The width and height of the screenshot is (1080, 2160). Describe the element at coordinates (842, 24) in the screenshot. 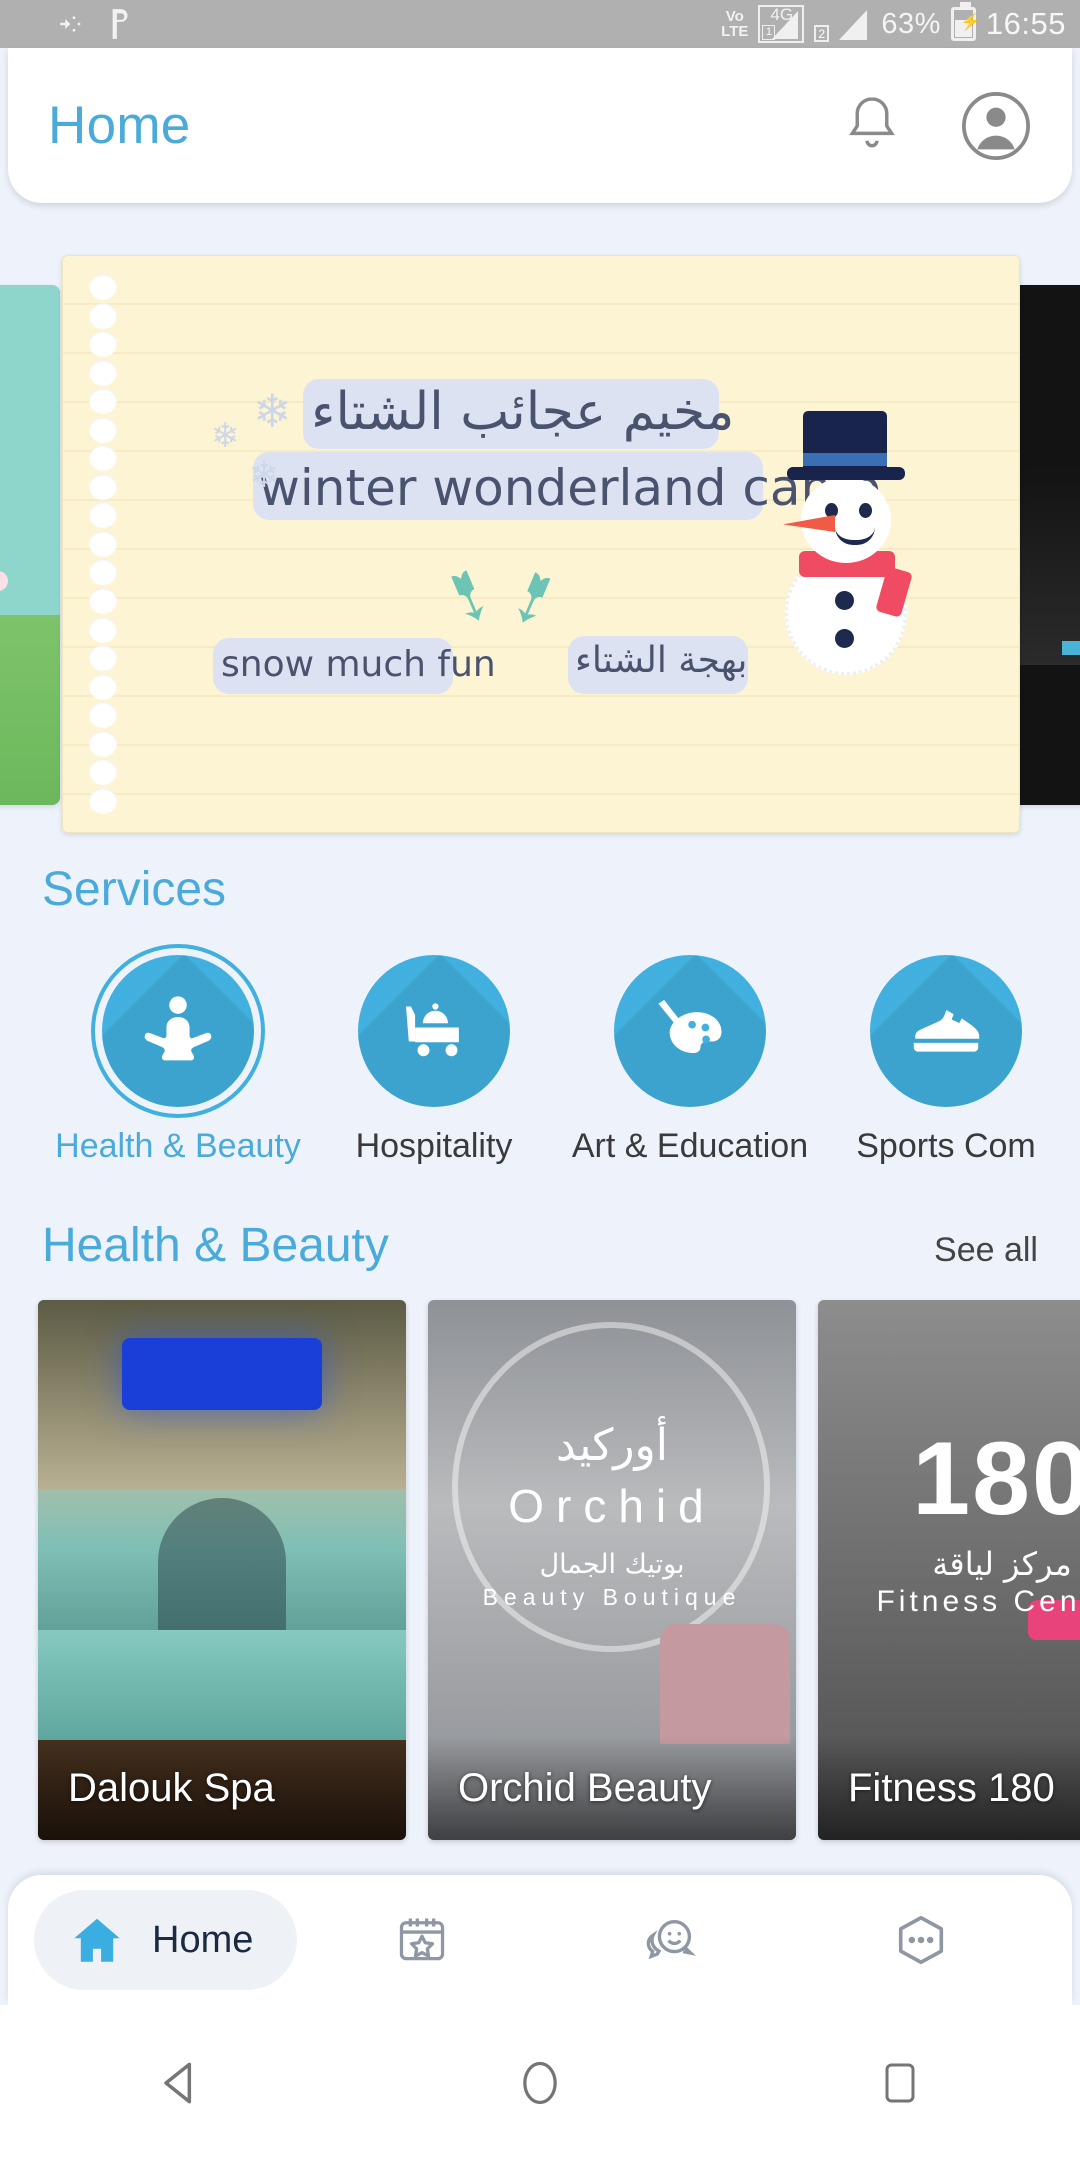

I see `sim2-signal-icon: 2` at that location.